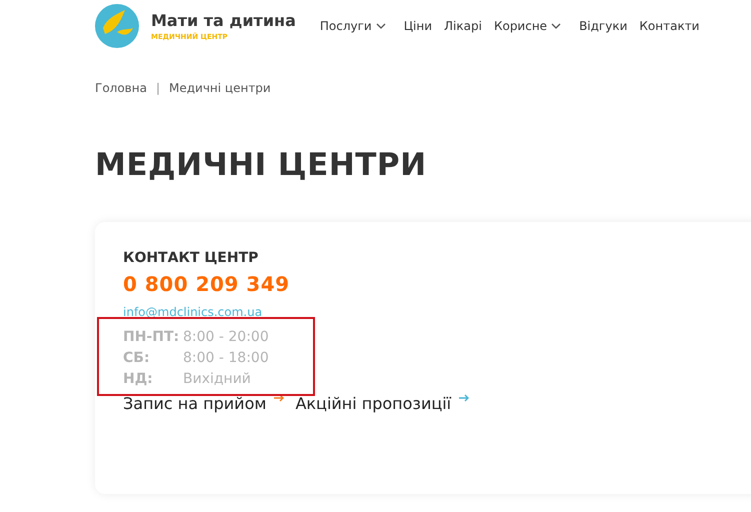 This screenshot has height=512, width=751. What do you see at coordinates (117, 26) in the screenshot?
I see `logo-icon` at bounding box center [117, 26].